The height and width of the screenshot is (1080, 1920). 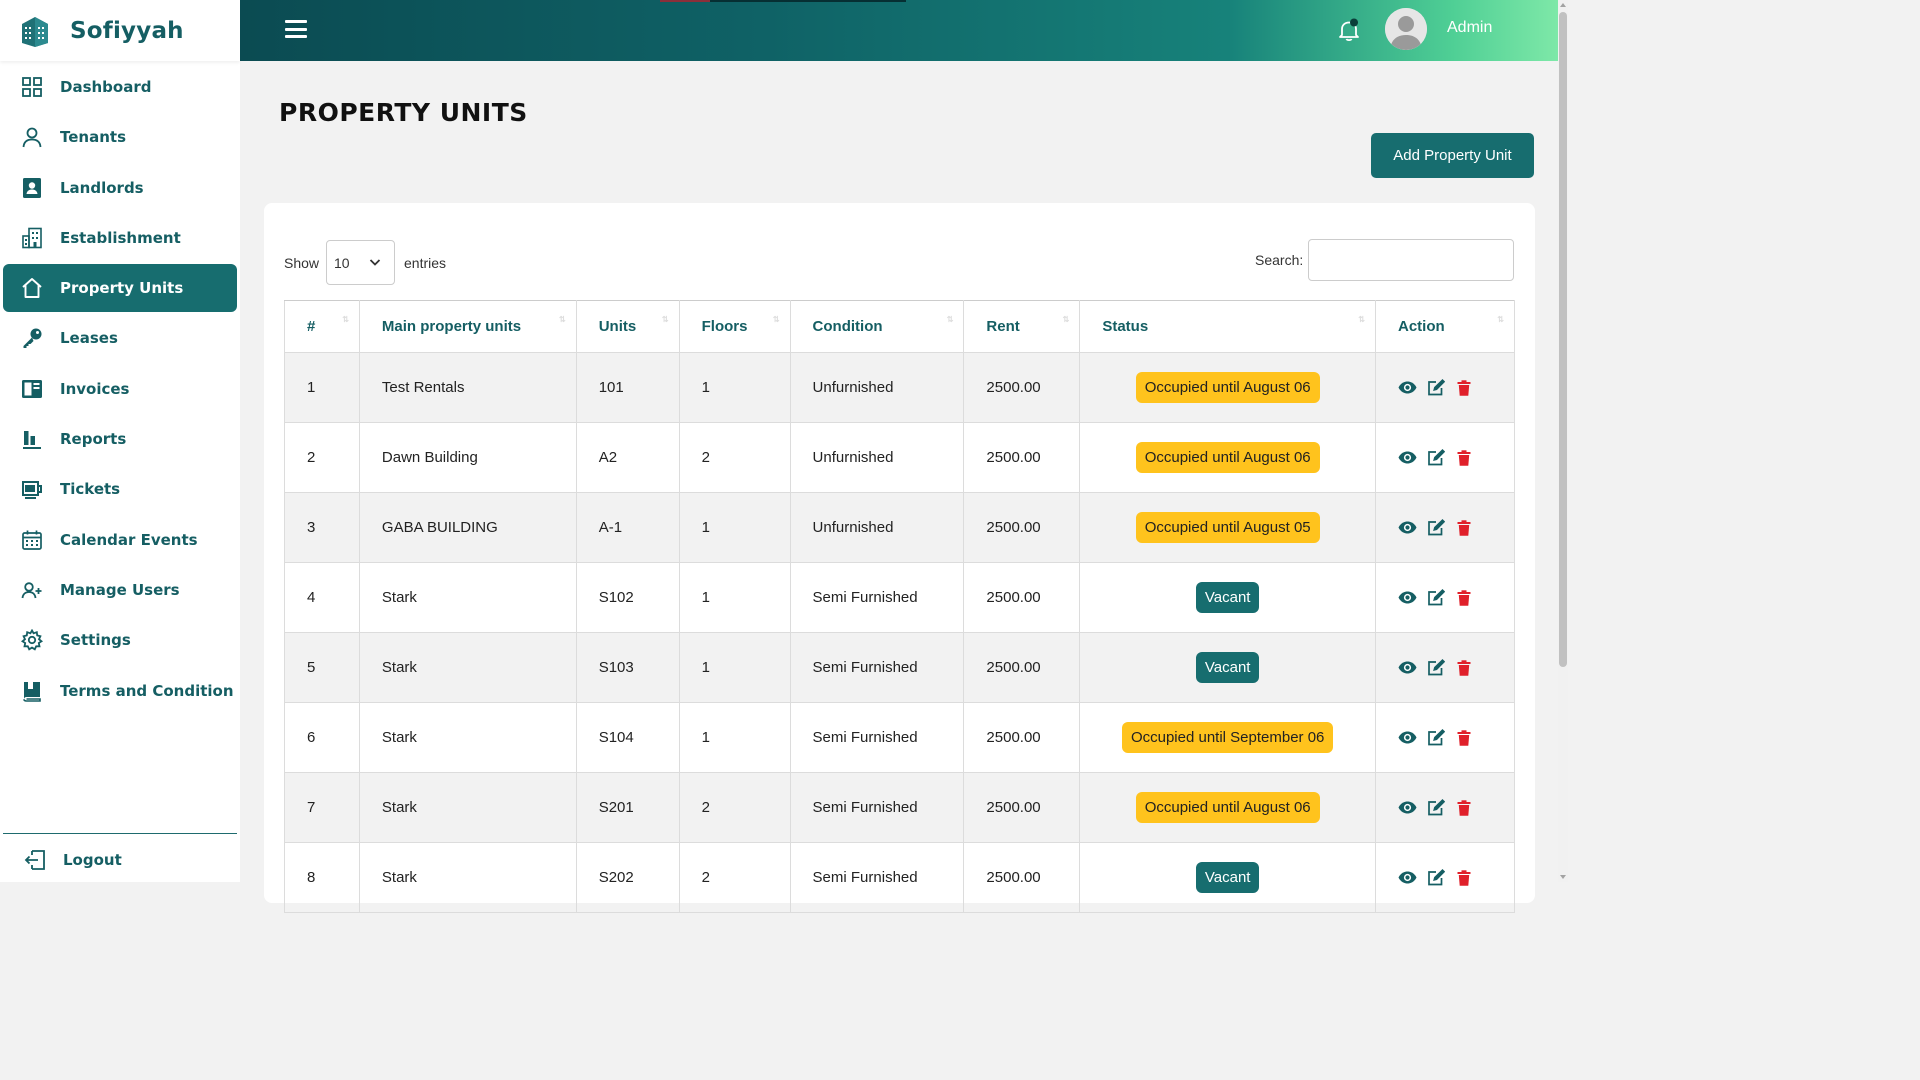 I want to click on sidebar-item-calendar-events: Calendar Events, so click(x=120, y=540).